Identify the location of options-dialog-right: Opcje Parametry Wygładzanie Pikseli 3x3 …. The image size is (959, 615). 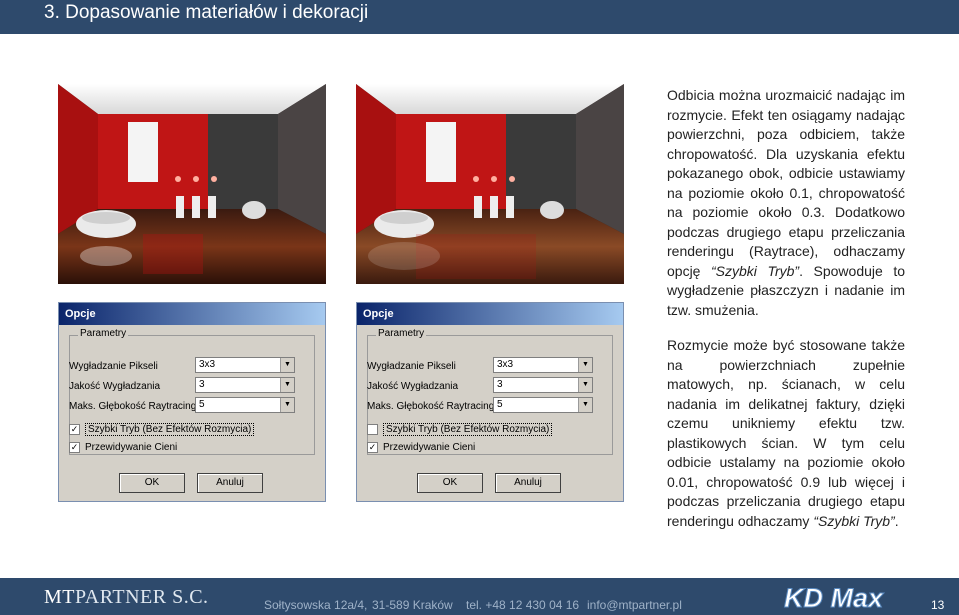
(490, 402).